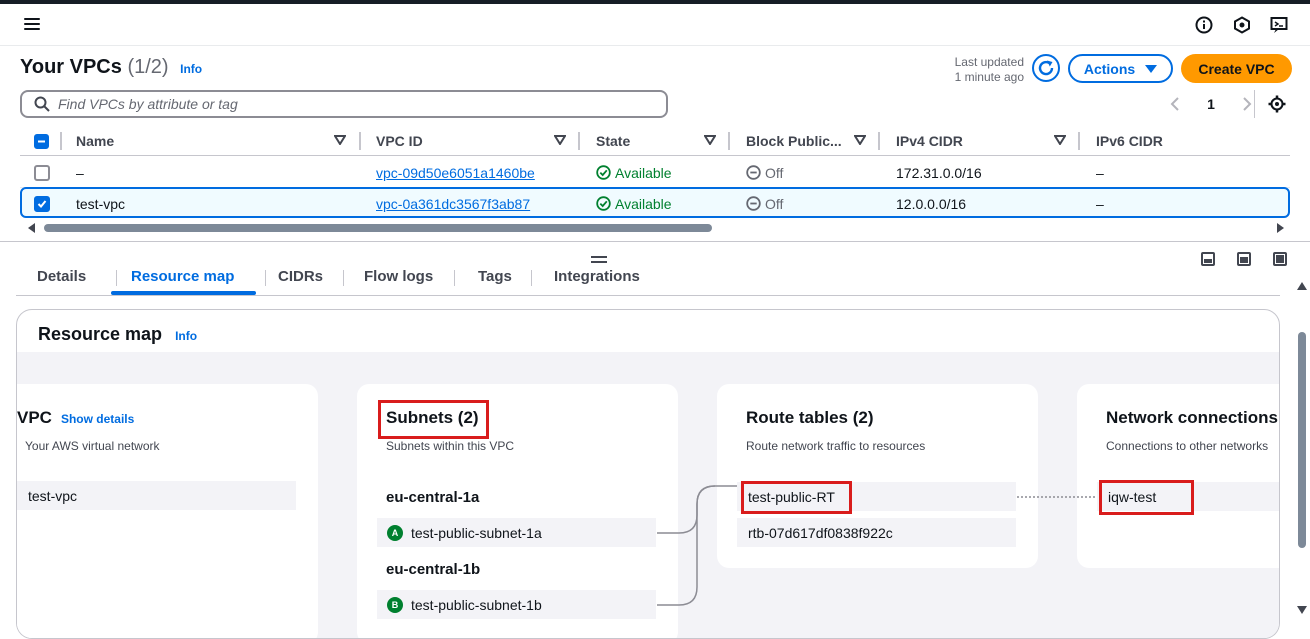  What do you see at coordinates (1100, 172) in the screenshot?
I see `row-ipv6: –` at bounding box center [1100, 172].